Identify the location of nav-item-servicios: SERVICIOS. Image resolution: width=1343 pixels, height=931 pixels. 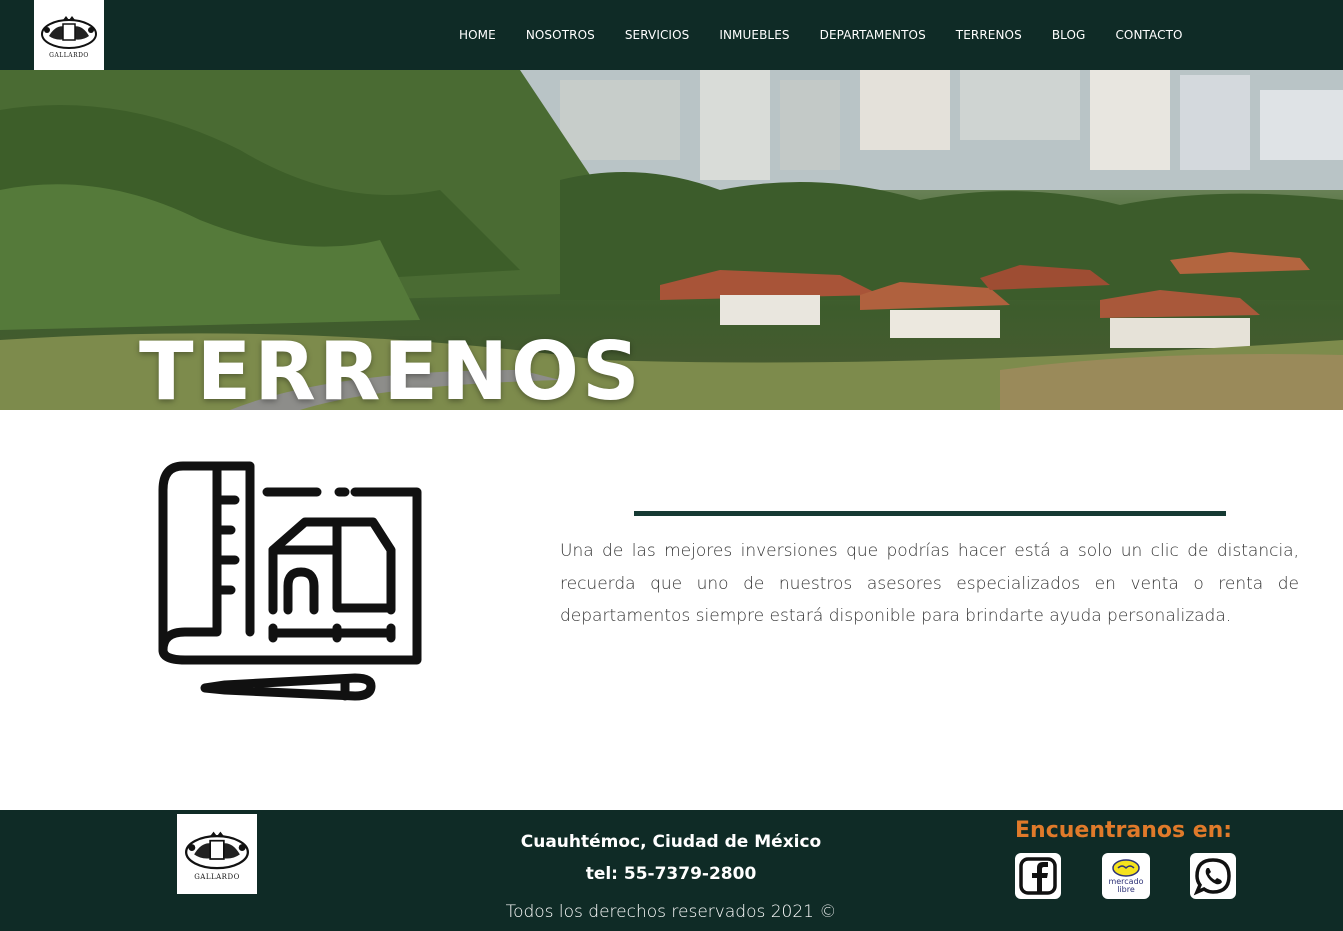
(657, 35).